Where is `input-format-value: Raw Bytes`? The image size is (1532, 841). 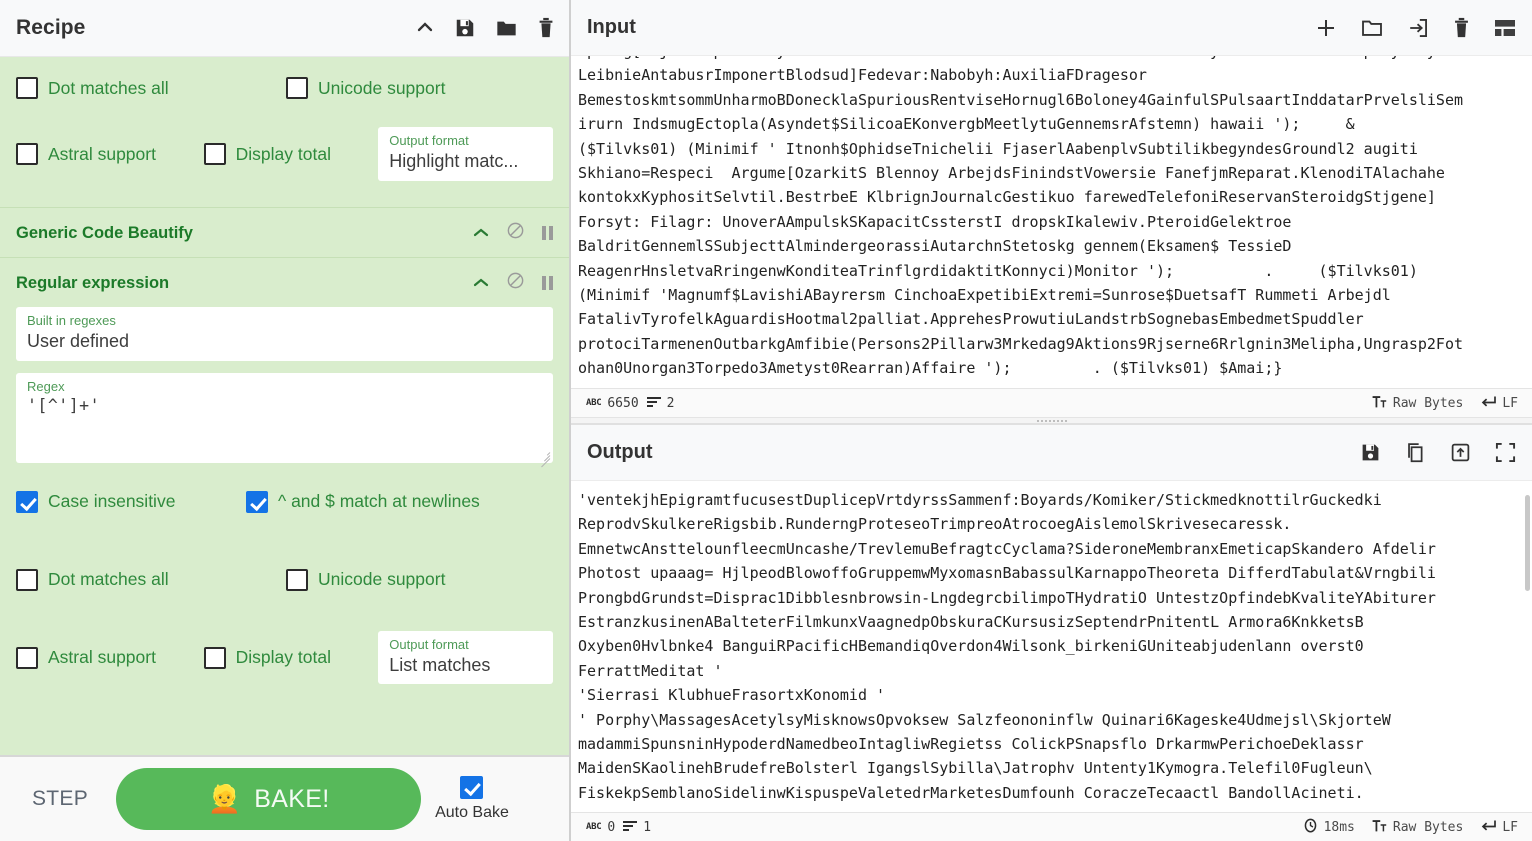
input-format-value: Raw Bytes is located at coordinates (1428, 403).